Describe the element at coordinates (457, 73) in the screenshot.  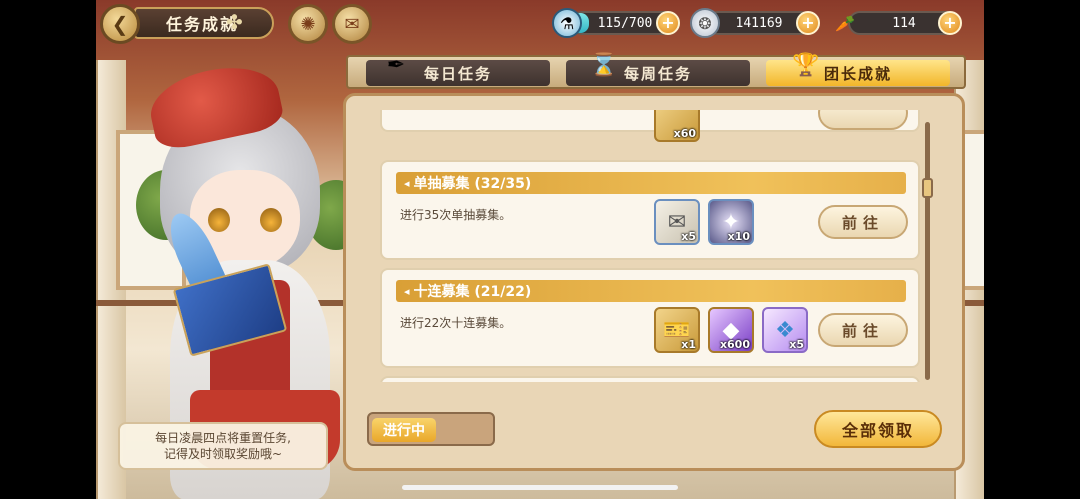
I see `tab-label: 每日任务` at that location.